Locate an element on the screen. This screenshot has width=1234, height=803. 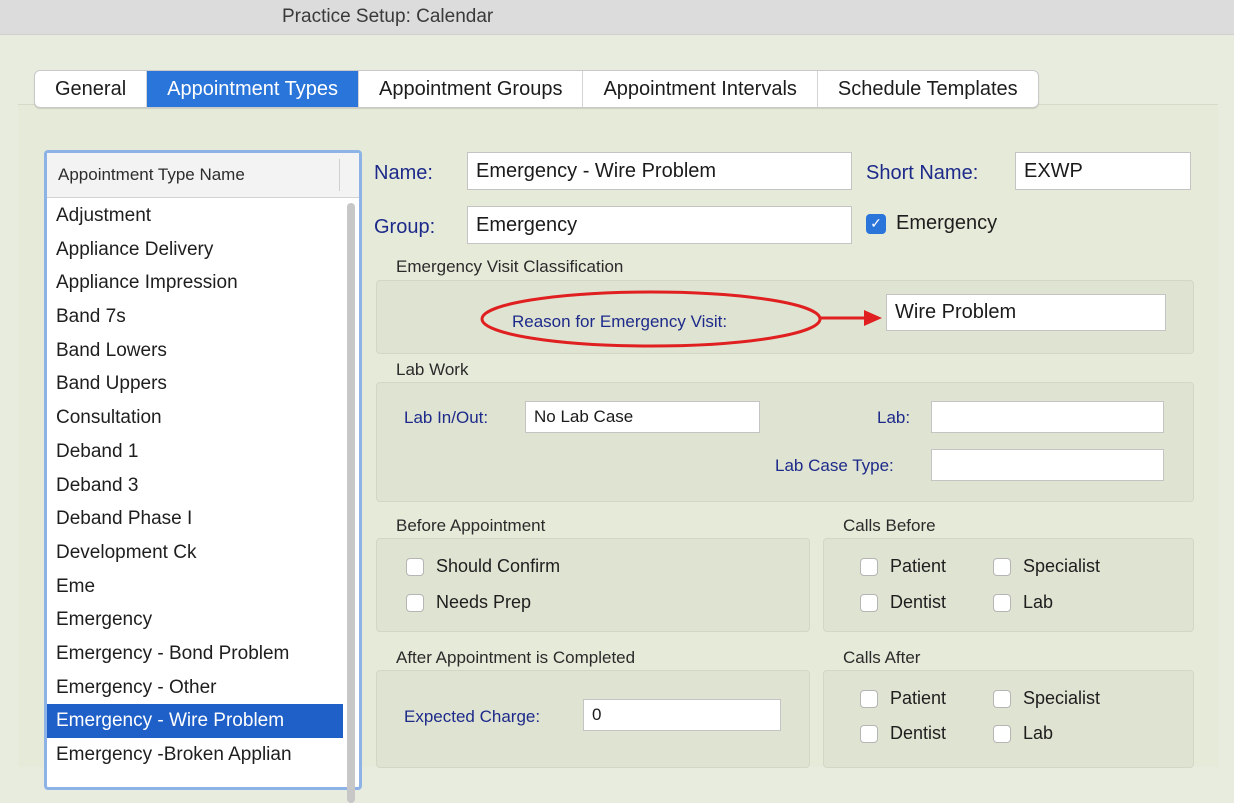
calls-after-specialist-label: Specialist is located at coordinates (1062, 698).